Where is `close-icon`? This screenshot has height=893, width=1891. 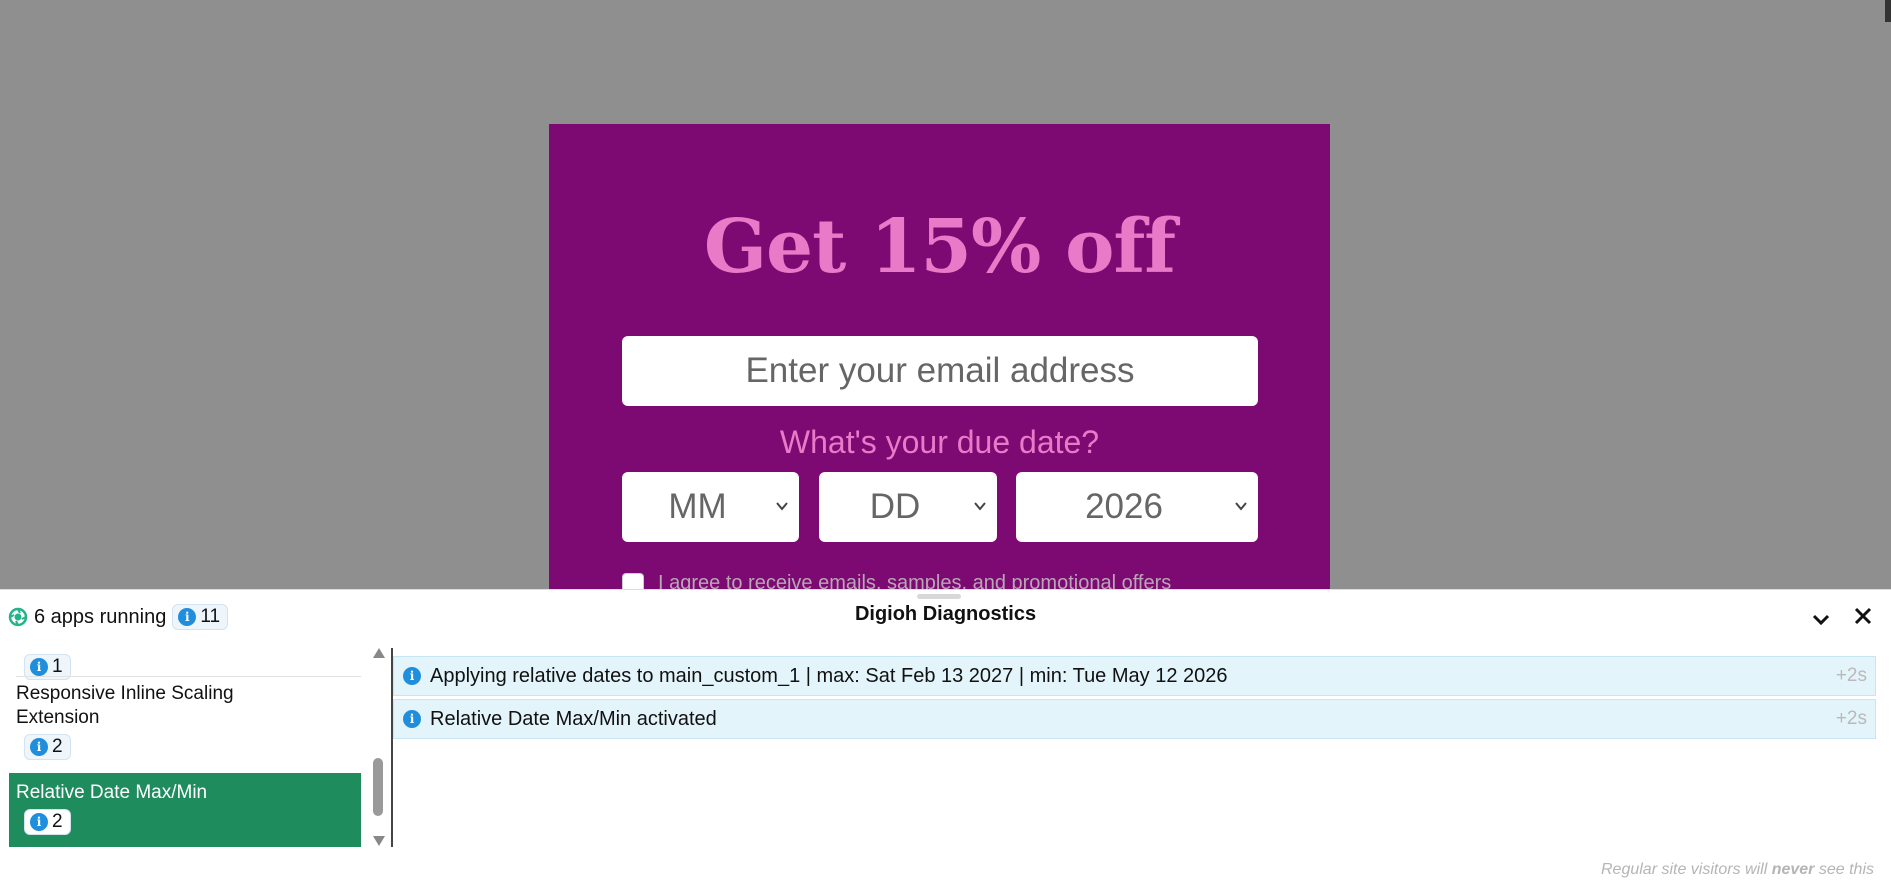 close-icon is located at coordinates (1863, 616).